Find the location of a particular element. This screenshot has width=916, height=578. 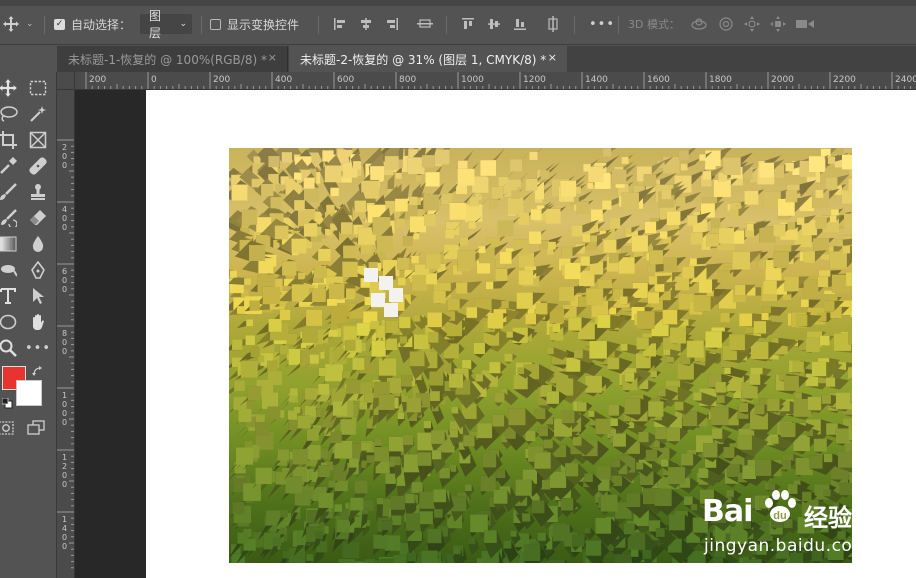

tab-document-1: 未标题-1-恢复的 @ 100%(RGB/8) * × is located at coordinates (172, 59).